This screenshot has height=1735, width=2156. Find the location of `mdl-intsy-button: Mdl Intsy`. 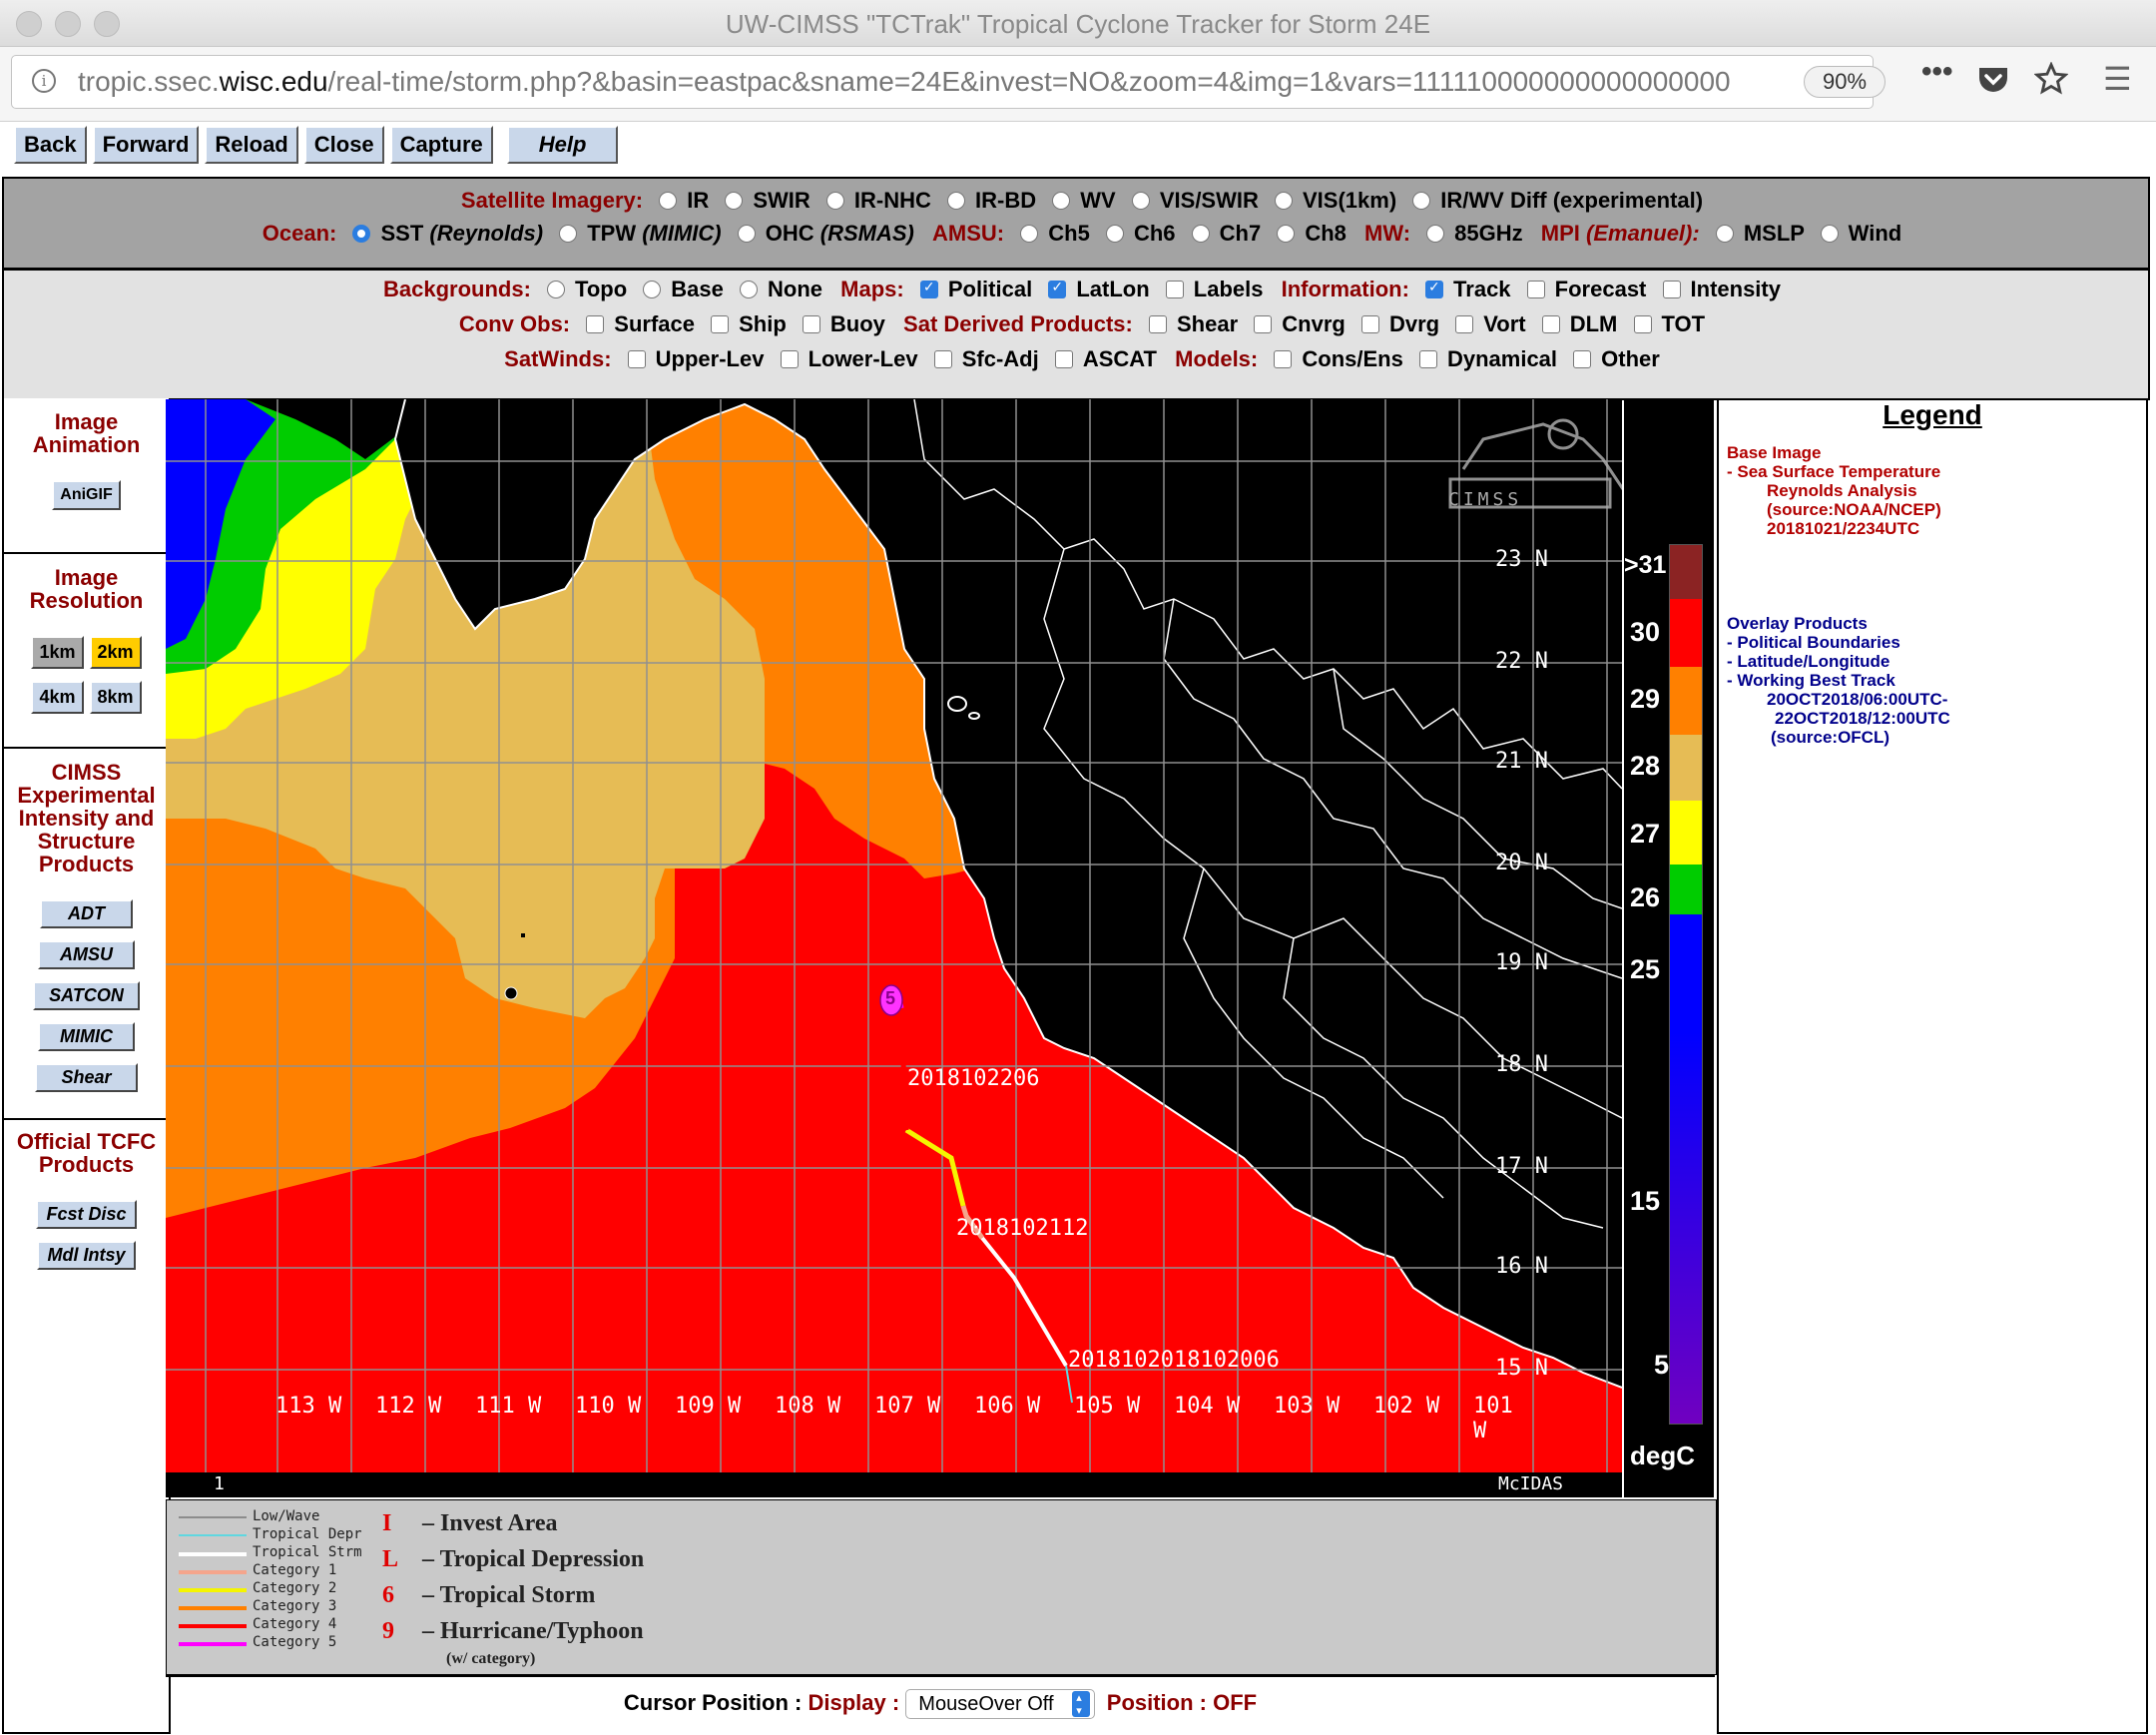

mdl-intsy-button: Mdl Intsy is located at coordinates (86, 1255).